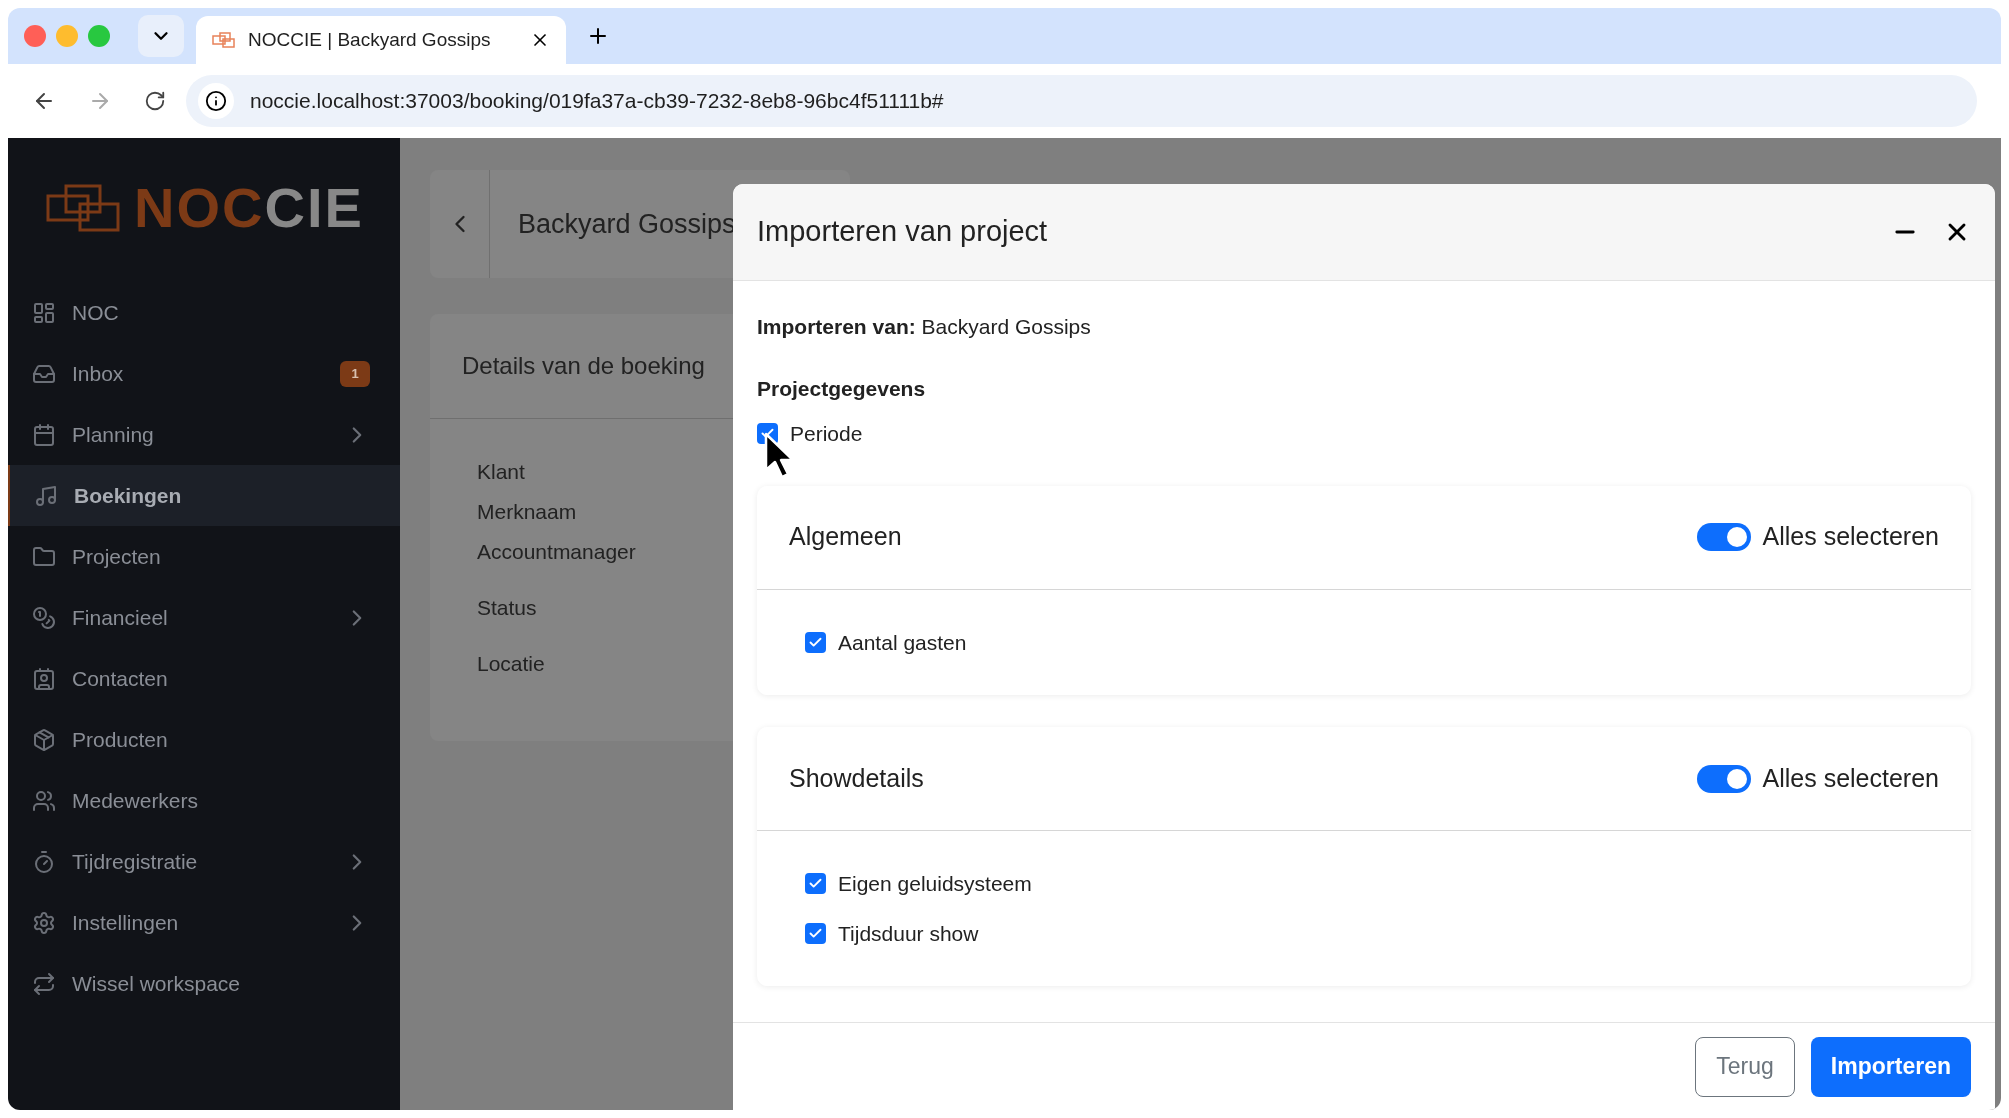 The image size is (2009, 1118). I want to click on dialog-title: Importeren van project, so click(903, 232).